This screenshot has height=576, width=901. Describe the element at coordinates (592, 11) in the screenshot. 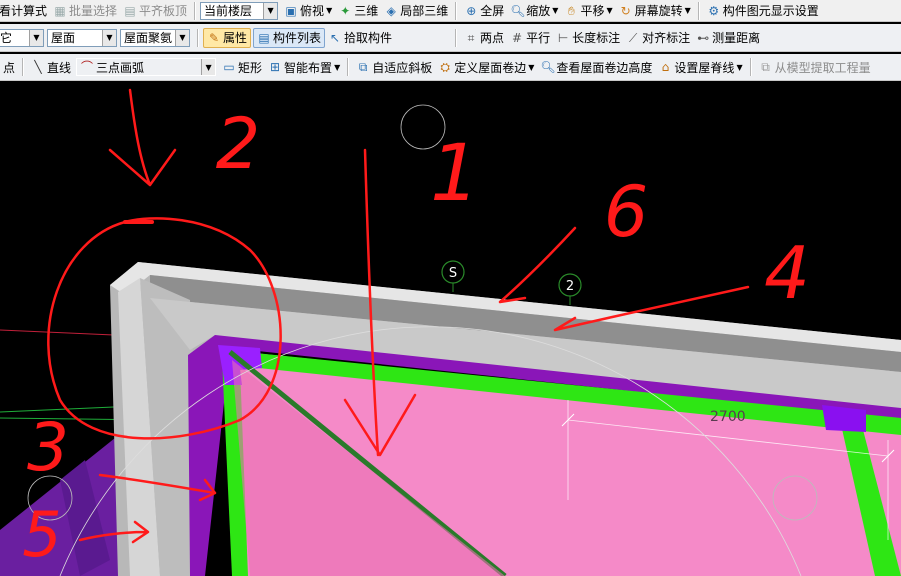

I see `pan-label: 平移` at that location.